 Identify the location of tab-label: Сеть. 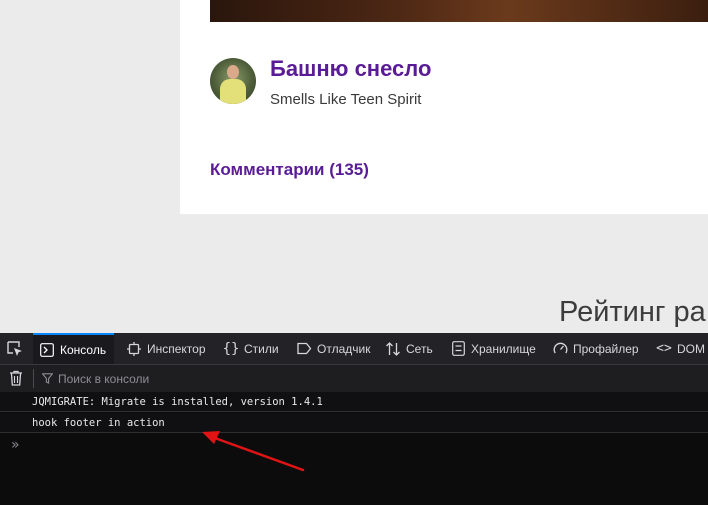
(419, 348).